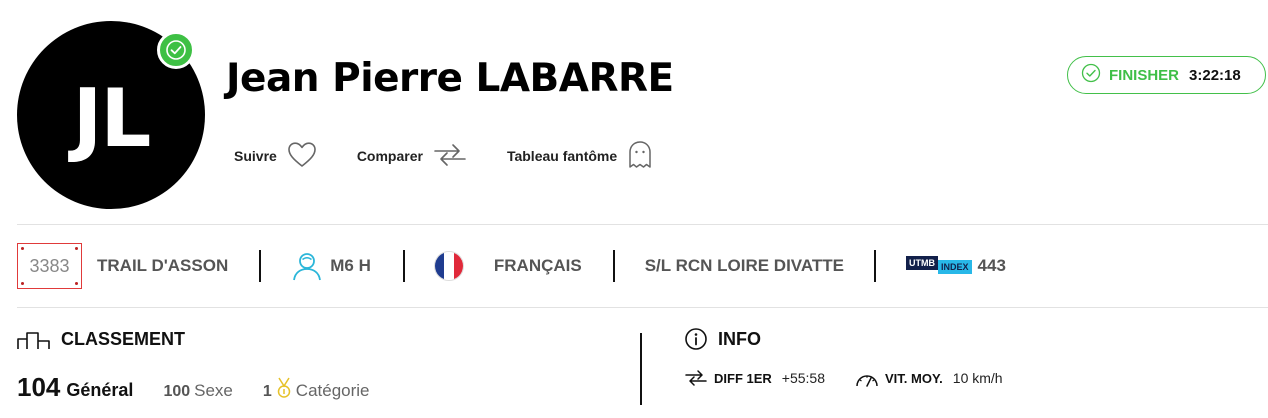 This screenshot has height=418, width=1268. I want to click on utmb-index-label: INDEX, so click(955, 267).